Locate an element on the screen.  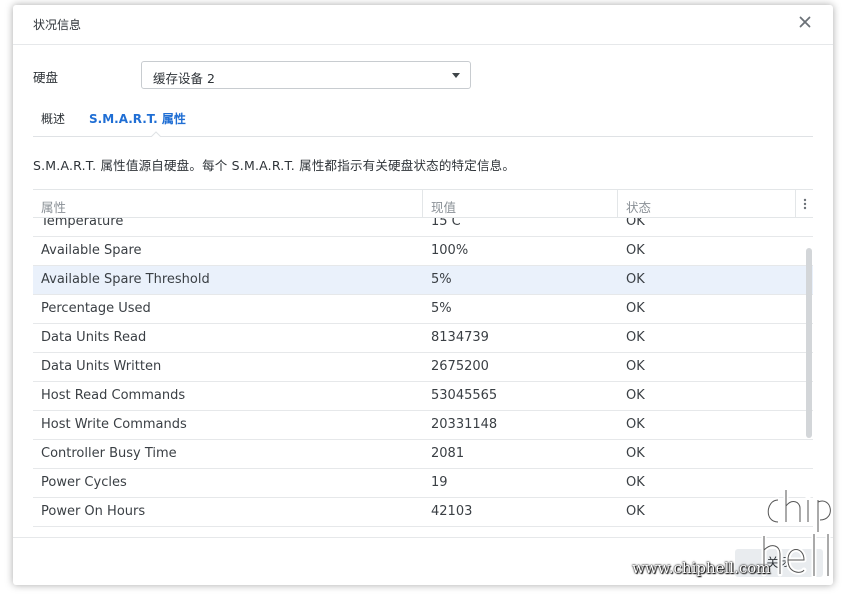
close-icon is located at coordinates (805, 22).